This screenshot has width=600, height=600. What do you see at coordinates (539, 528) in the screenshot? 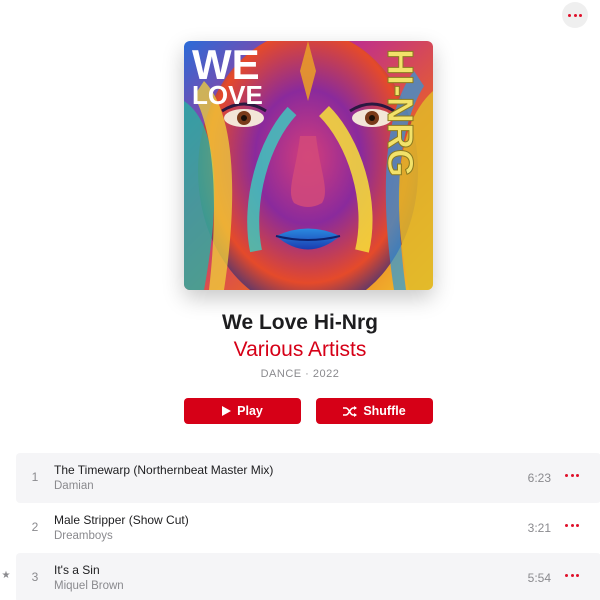
I see `track-duration: 3:21` at bounding box center [539, 528].